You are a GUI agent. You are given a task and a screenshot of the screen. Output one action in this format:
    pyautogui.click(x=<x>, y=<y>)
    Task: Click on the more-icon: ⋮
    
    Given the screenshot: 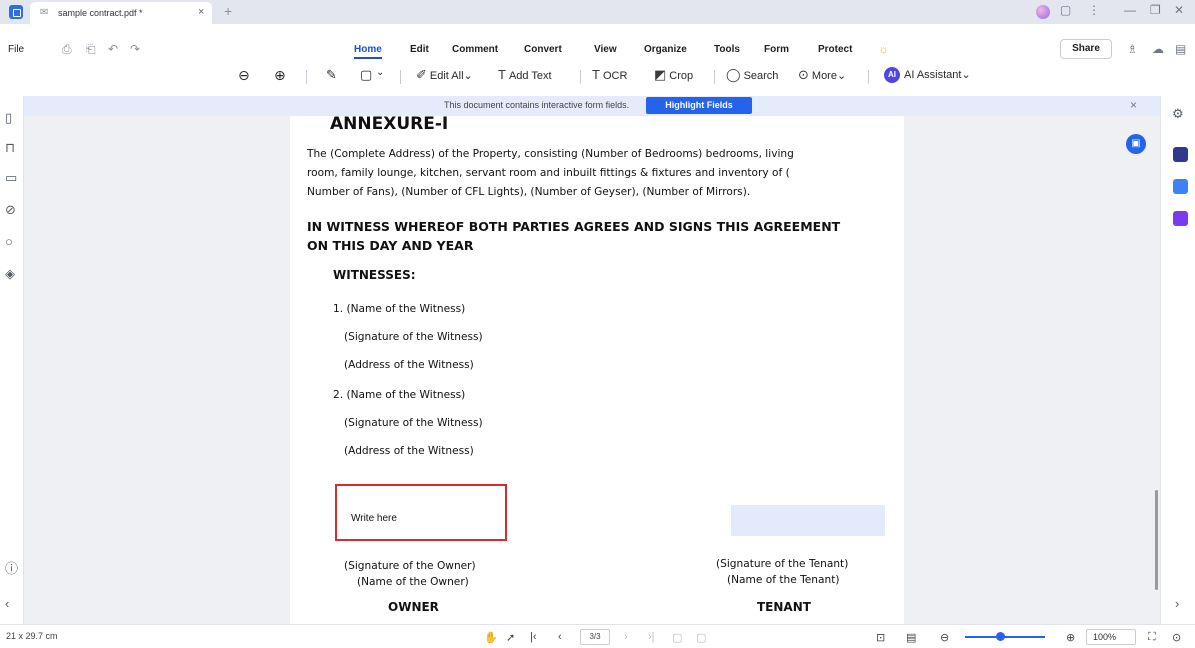 What is the action you would take?
    pyautogui.click(x=1094, y=10)
    